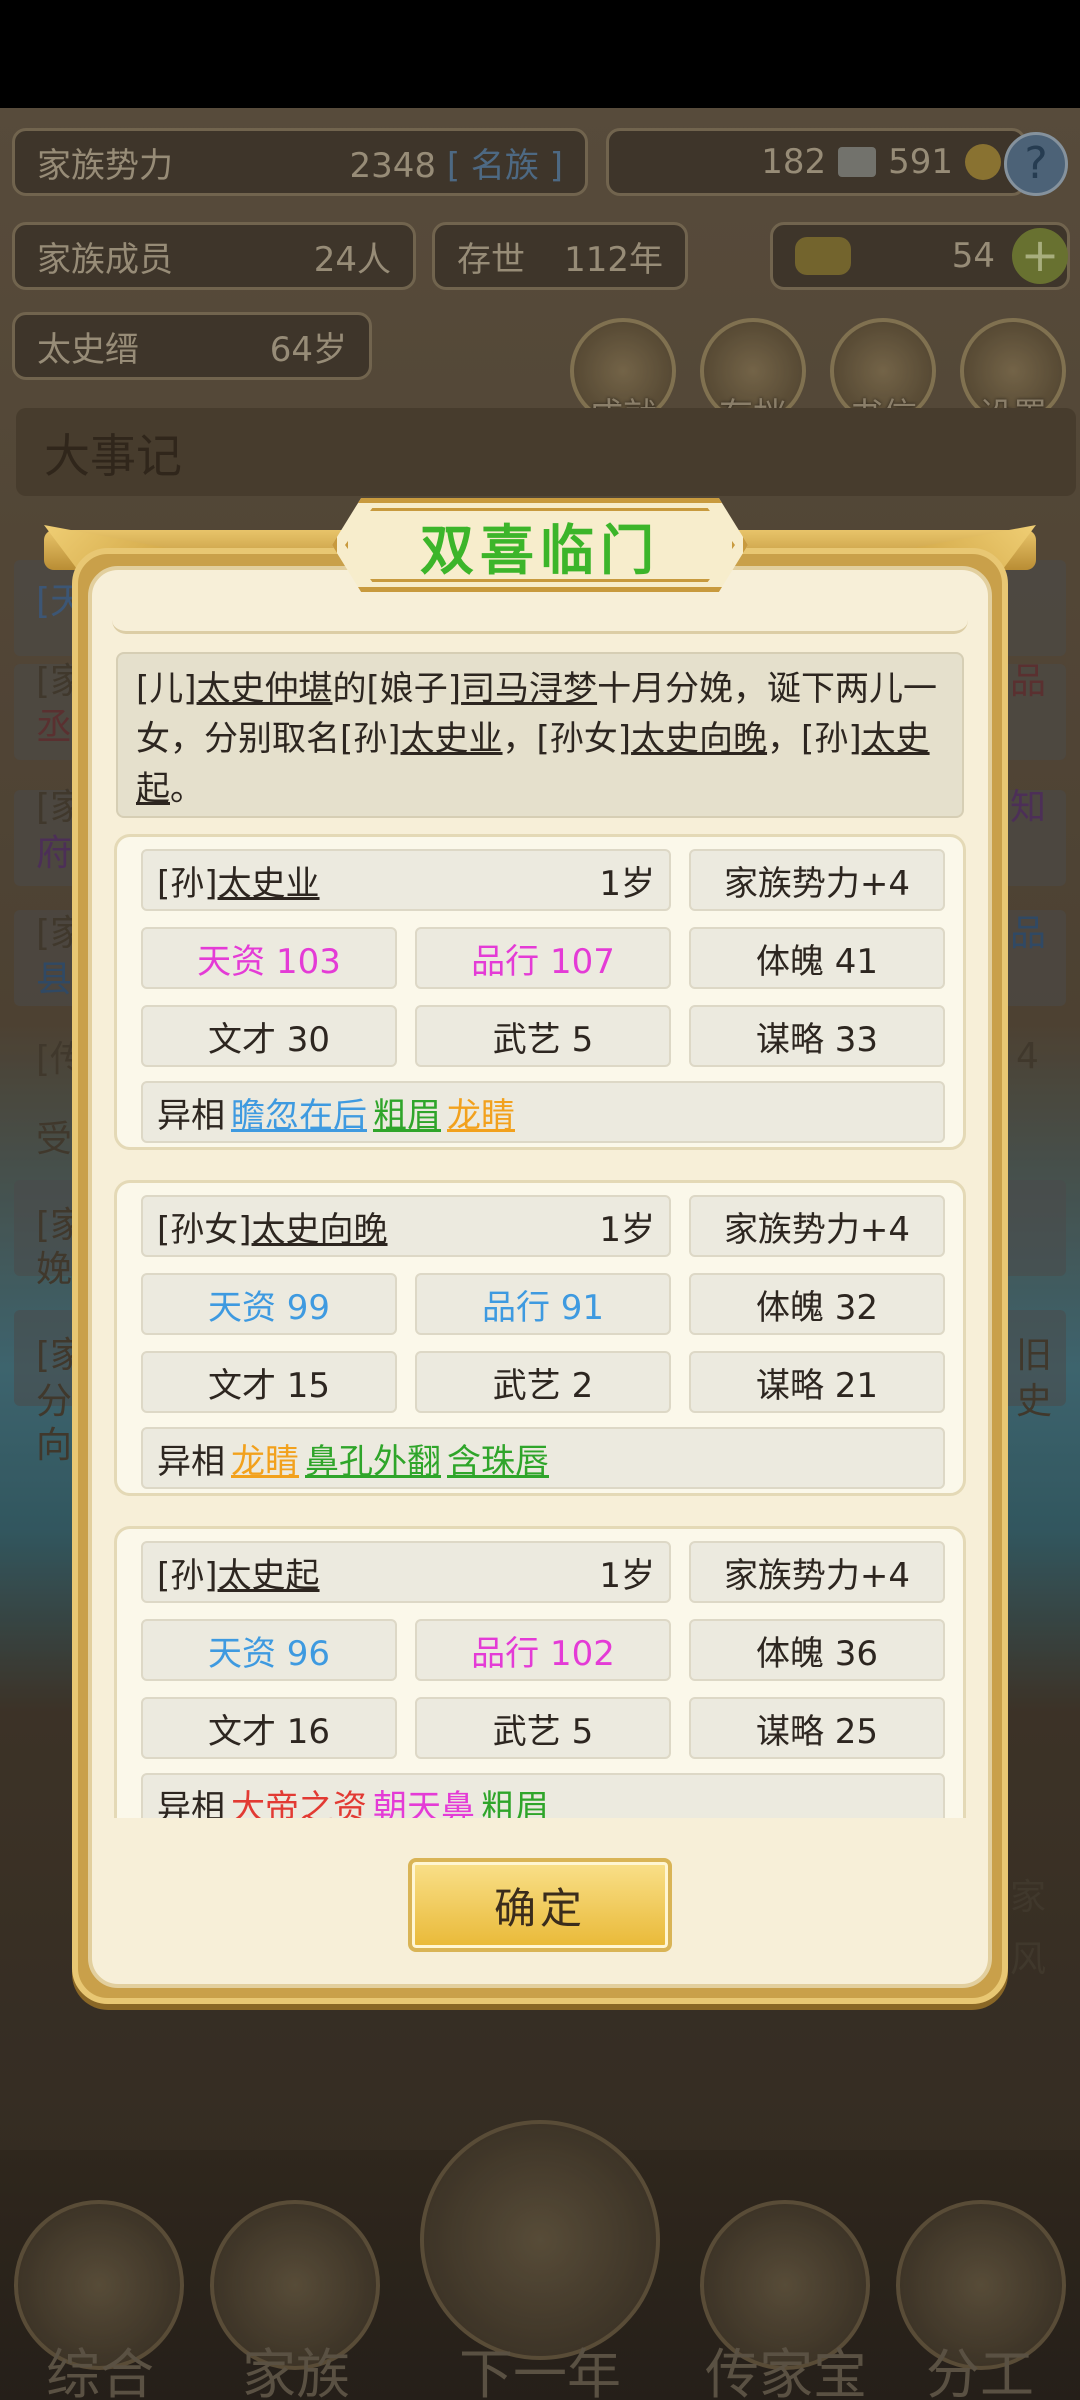 The width and height of the screenshot is (1080, 2400). What do you see at coordinates (319, 1229) in the screenshot?
I see `child-name: 太史向晚` at bounding box center [319, 1229].